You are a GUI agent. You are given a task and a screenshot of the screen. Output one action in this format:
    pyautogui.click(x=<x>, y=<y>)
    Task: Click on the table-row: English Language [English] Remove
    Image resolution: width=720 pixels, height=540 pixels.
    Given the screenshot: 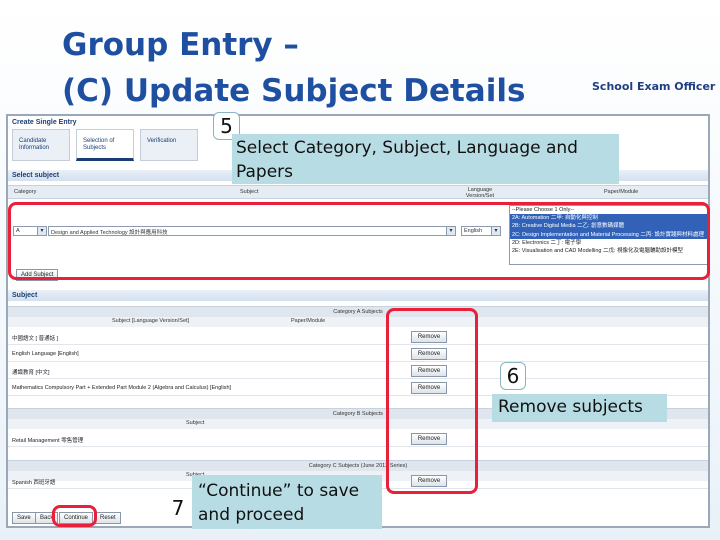 What is the action you would take?
    pyautogui.click(x=358, y=354)
    